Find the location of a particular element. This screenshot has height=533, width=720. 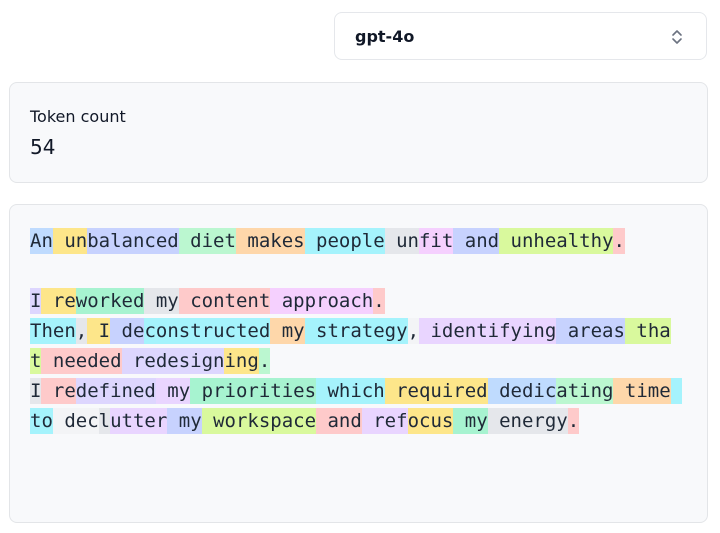

token: balanced is located at coordinates (133, 241).